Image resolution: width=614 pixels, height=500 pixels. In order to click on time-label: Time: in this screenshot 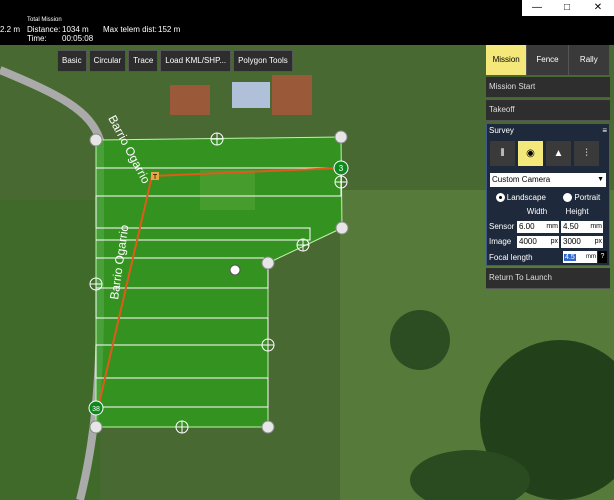, I will do `click(37, 38)`.